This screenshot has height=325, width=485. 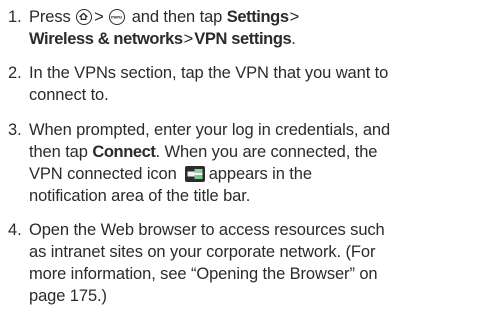 What do you see at coordinates (68, 296) in the screenshot?
I see `step-line: page 175.)` at bounding box center [68, 296].